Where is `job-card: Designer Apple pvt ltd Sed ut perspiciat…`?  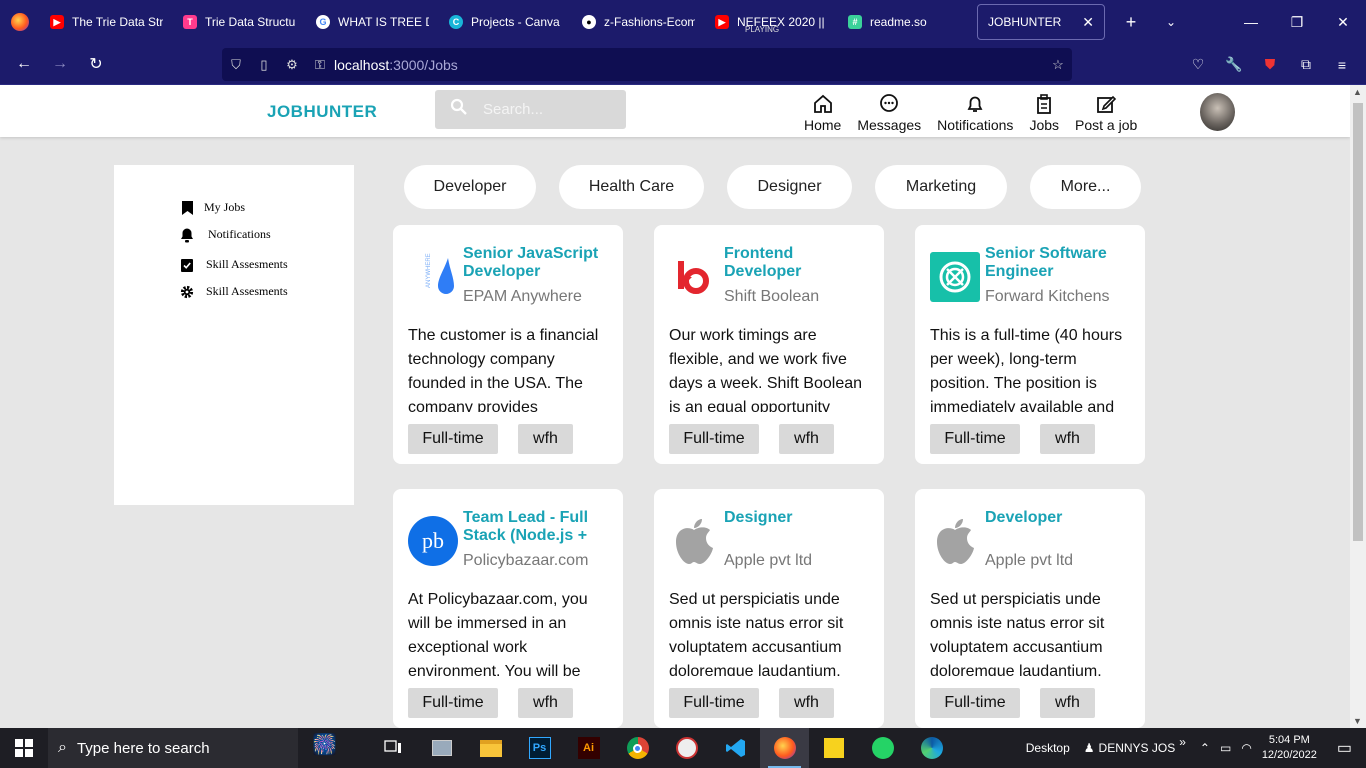 job-card: Designer Apple pvt ltd Sed ut perspiciat… is located at coordinates (769, 608).